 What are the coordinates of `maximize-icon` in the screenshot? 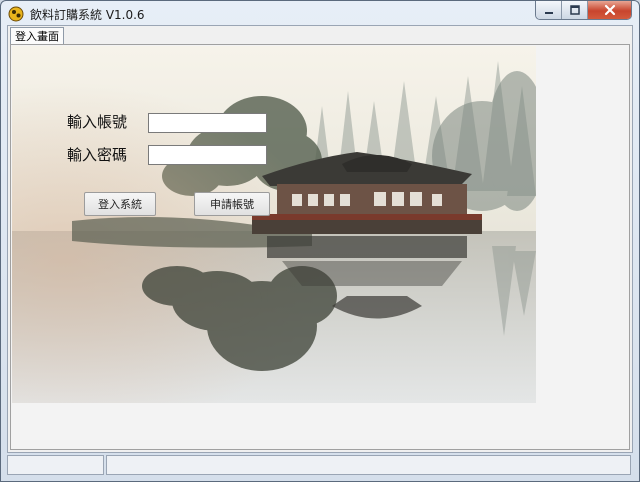 It's located at (574, 10).